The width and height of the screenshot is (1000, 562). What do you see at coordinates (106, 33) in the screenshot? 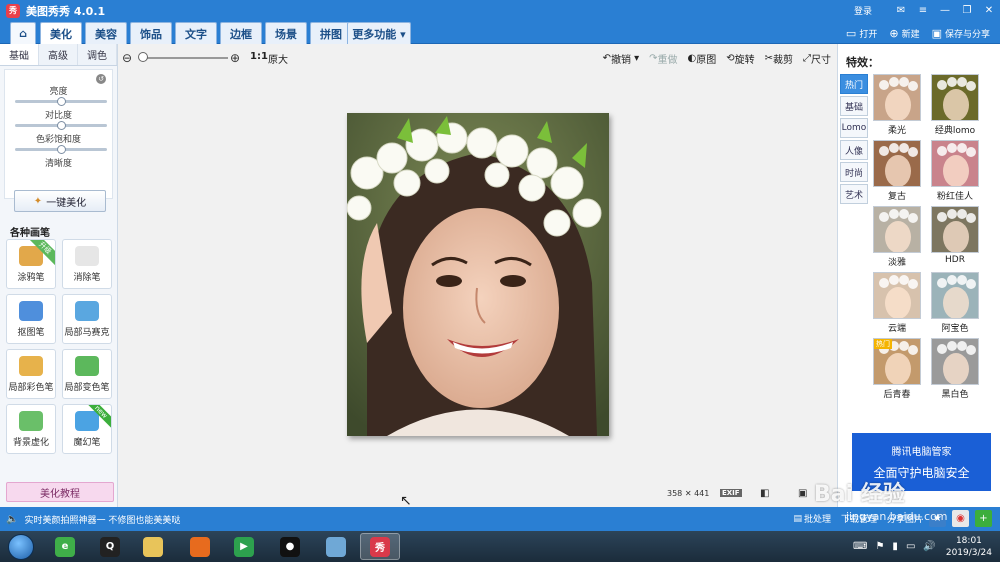
I see `tab-beauty: 美容` at bounding box center [106, 33].